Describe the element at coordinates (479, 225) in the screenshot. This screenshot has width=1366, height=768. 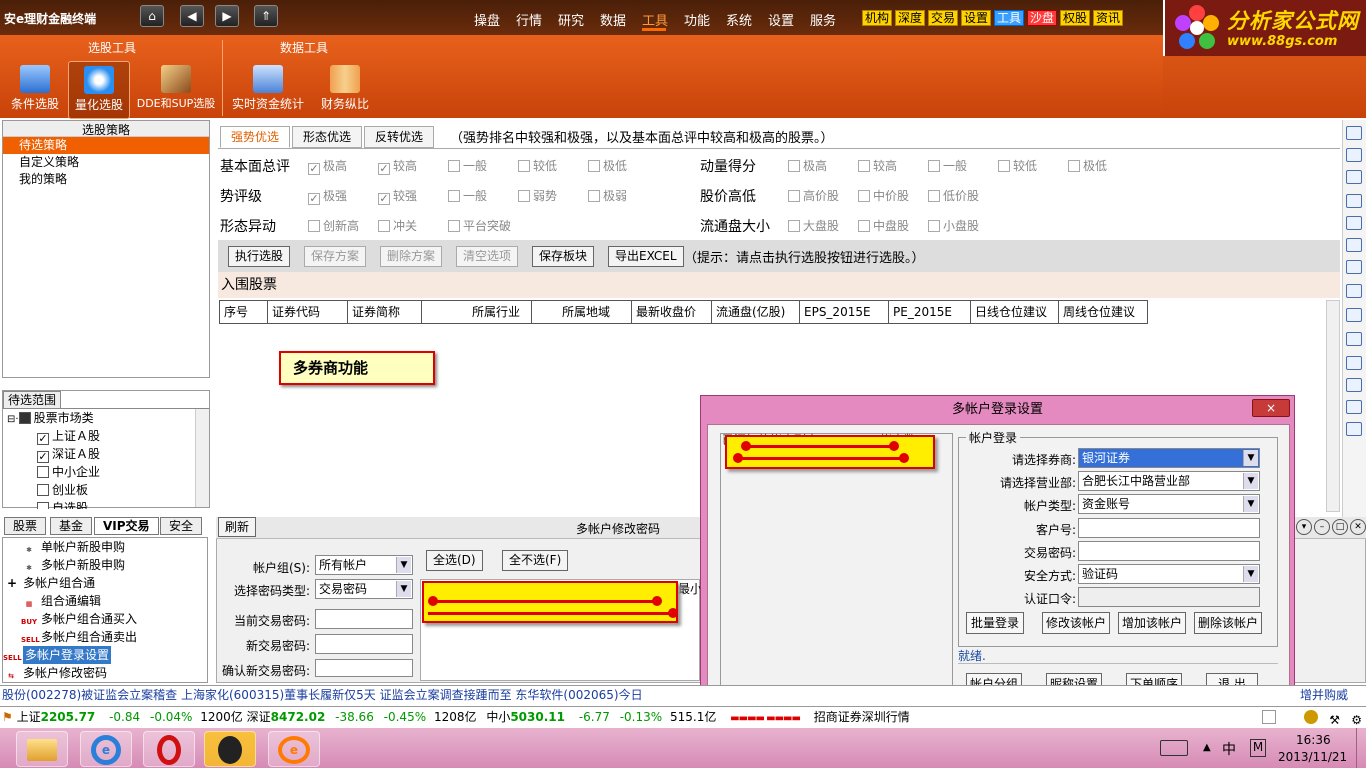
I see `opt-pattern-platform: 平台突破` at that location.